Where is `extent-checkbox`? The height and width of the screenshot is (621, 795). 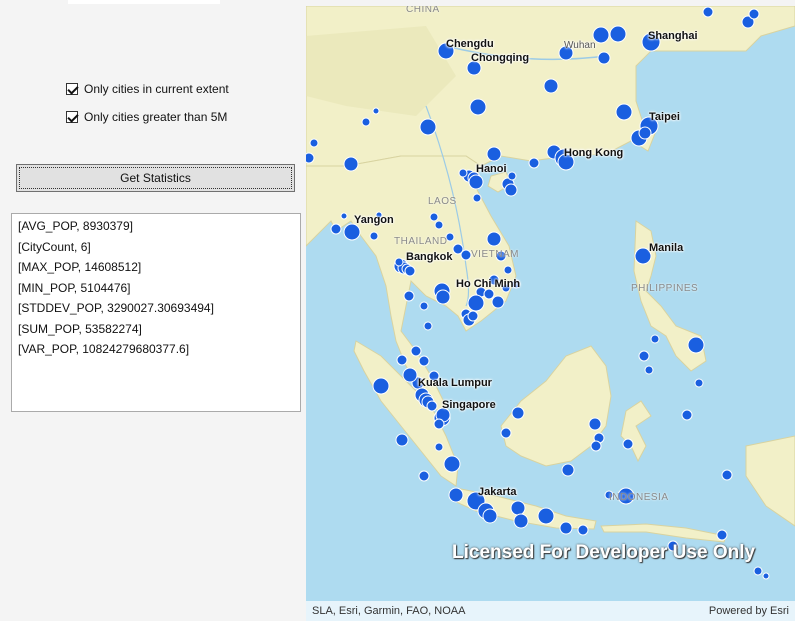 extent-checkbox is located at coordinates (72, 89).